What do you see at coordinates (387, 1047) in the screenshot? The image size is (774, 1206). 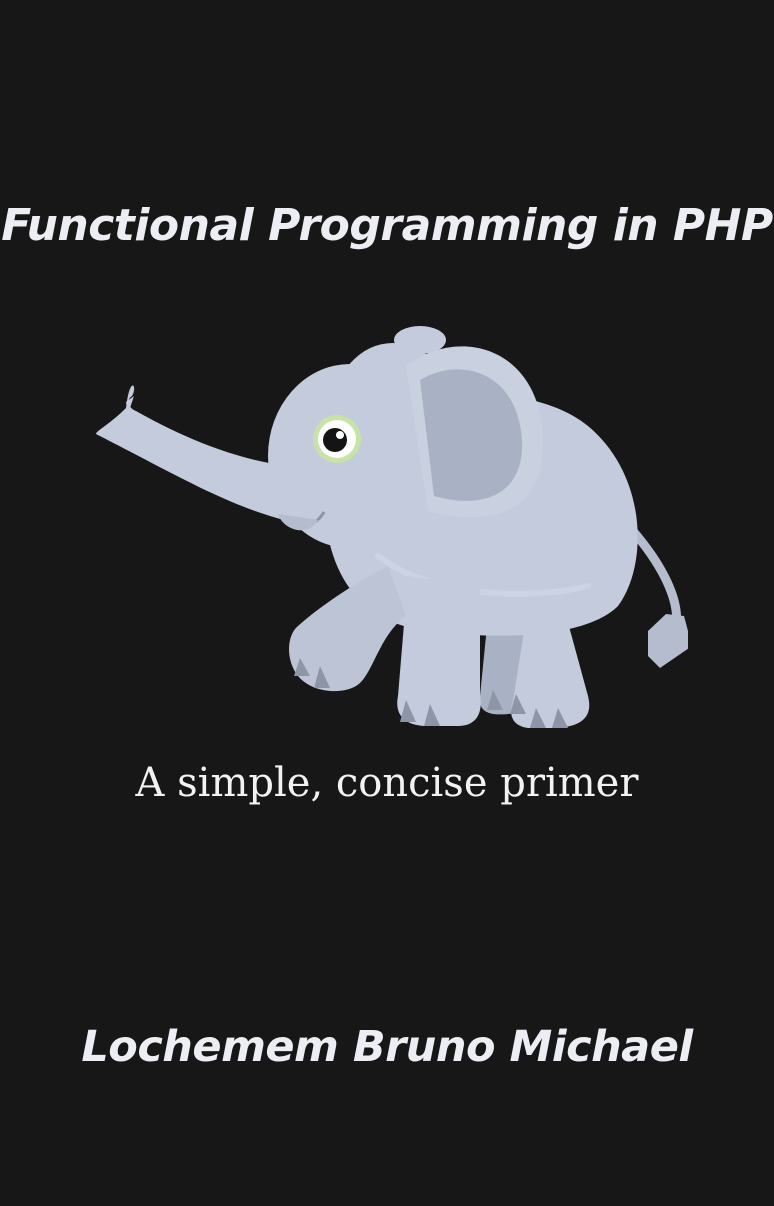 I see `book-author: Lochemem Bruno Michael` at bounding box center [387, 1047].